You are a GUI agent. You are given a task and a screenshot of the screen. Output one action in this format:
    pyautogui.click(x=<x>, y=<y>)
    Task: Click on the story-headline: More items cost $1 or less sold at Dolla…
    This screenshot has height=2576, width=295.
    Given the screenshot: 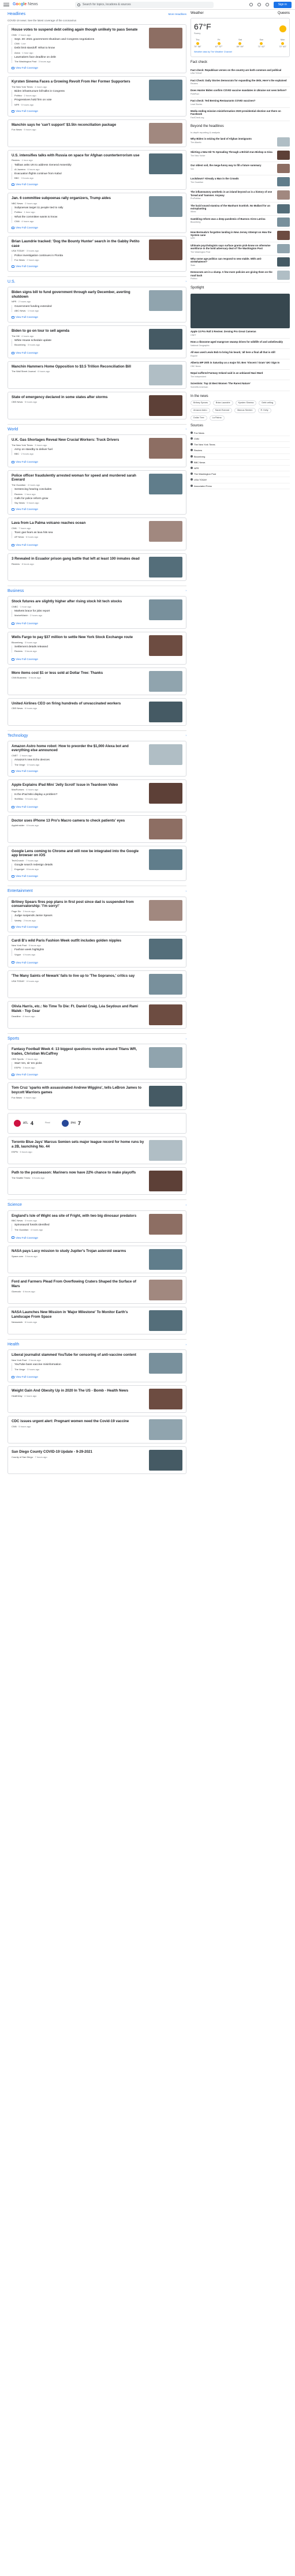 What is the action you would take?
    pyautogui.click(x=78, y=673)
    